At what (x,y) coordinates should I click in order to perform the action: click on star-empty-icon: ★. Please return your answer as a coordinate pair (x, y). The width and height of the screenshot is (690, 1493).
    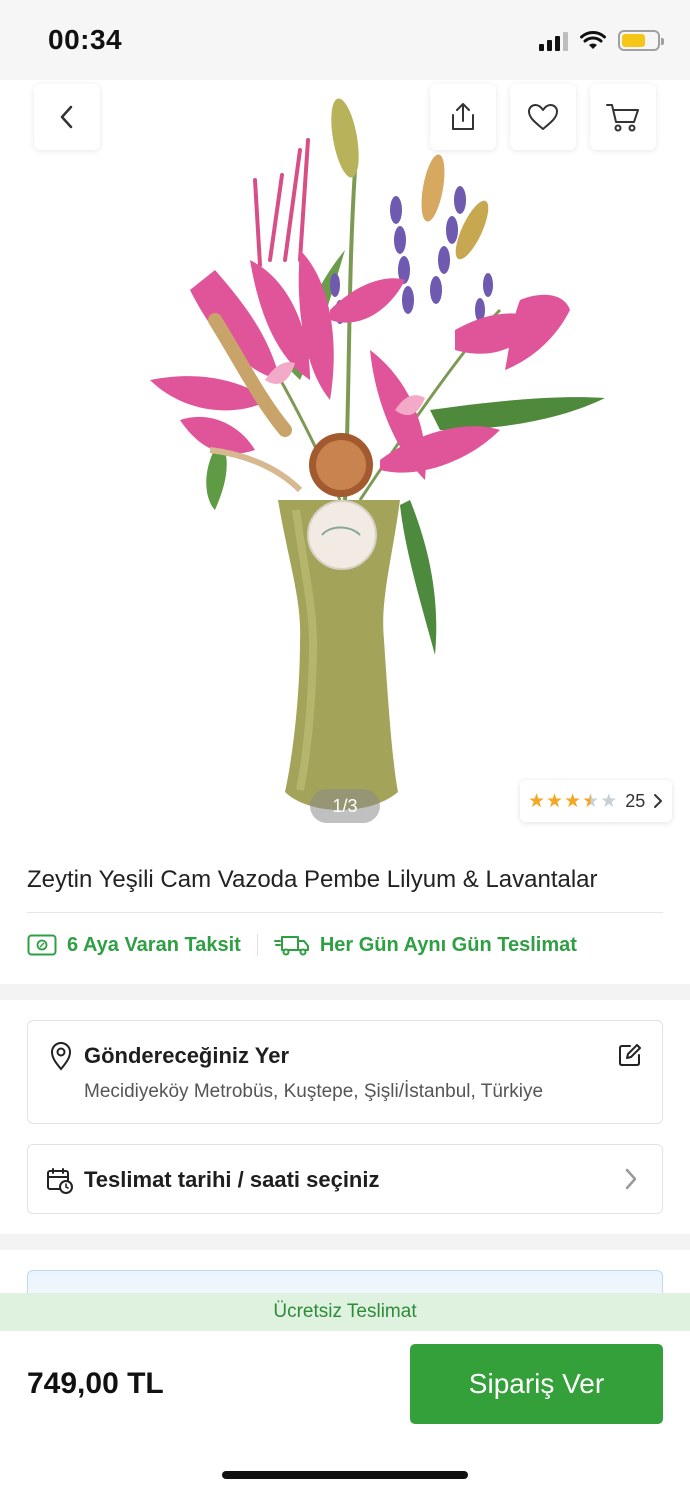
    Looking at the image, I should click on (609, 801).